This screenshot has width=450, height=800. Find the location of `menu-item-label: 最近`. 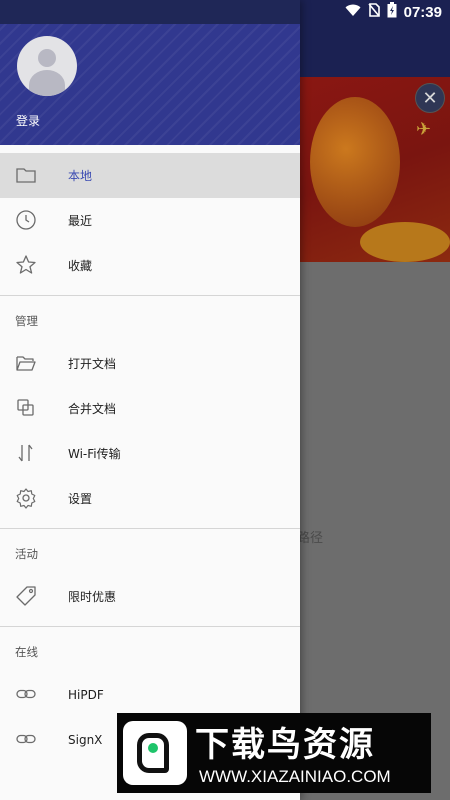

menu-item-label: 最近 is located at coordinates (80, 221).